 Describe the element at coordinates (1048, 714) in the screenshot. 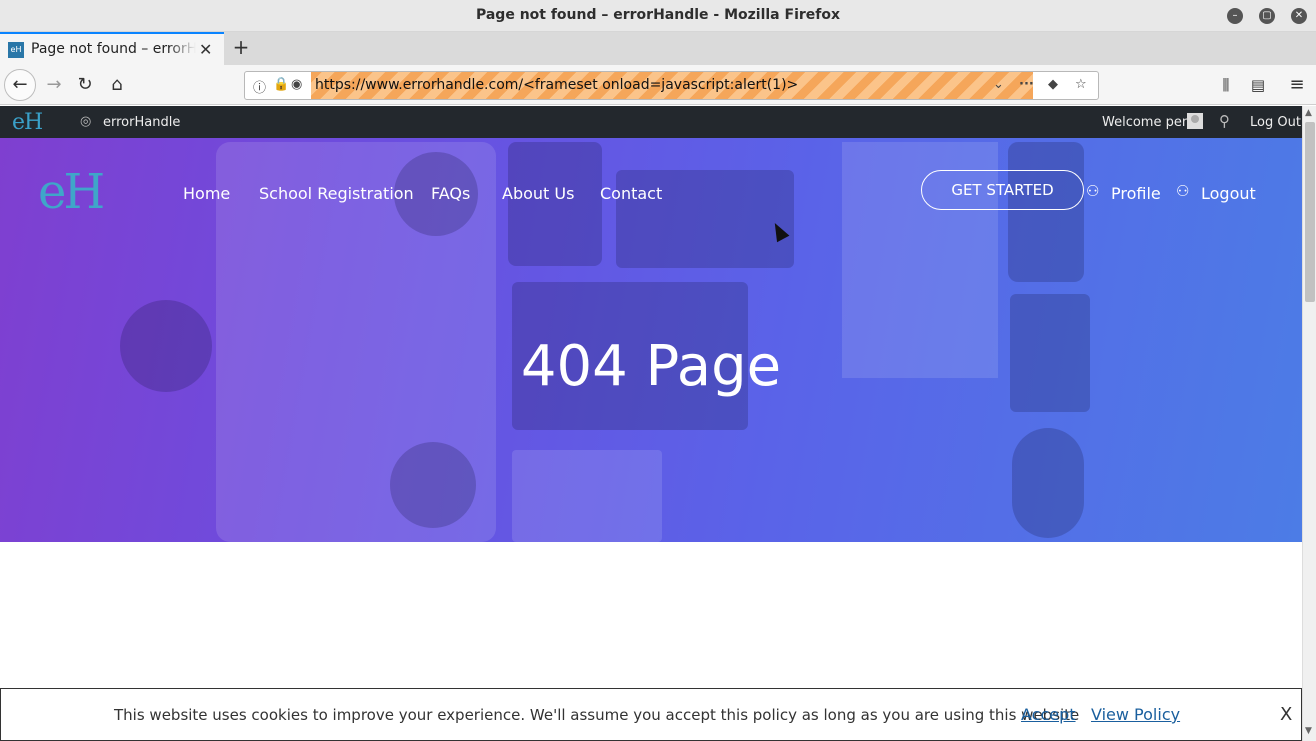

I see `cookie-accept-link: Accept` at that location.